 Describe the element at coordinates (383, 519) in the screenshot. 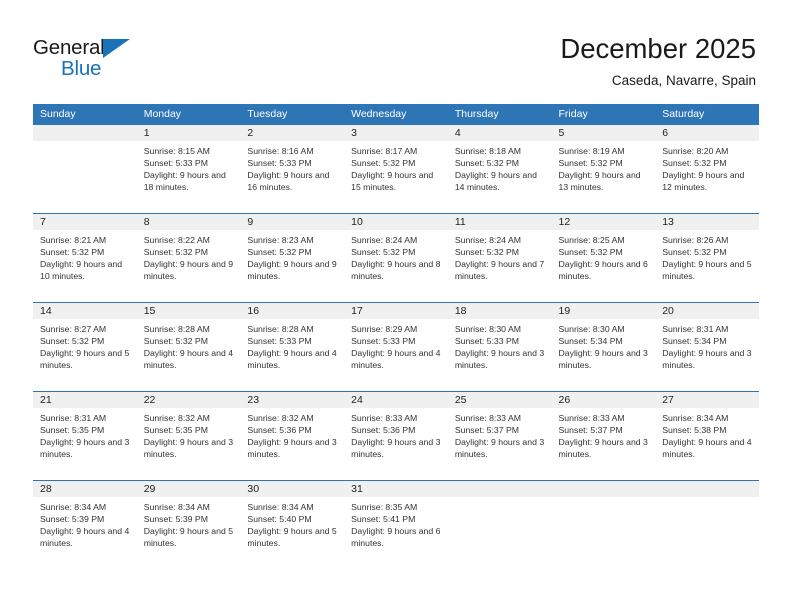

I see `sunset-text: Sunset: 5:41 PM` at that location.